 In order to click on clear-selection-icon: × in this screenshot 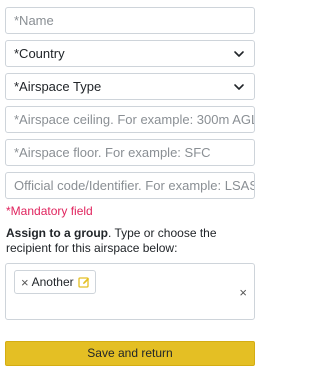, I will do `click(243, 292)`.